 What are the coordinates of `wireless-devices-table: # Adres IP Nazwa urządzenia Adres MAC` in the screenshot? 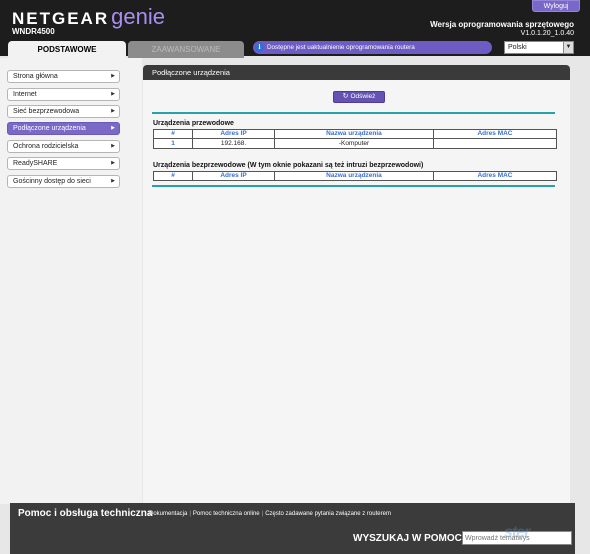 It's located at (355, 176).